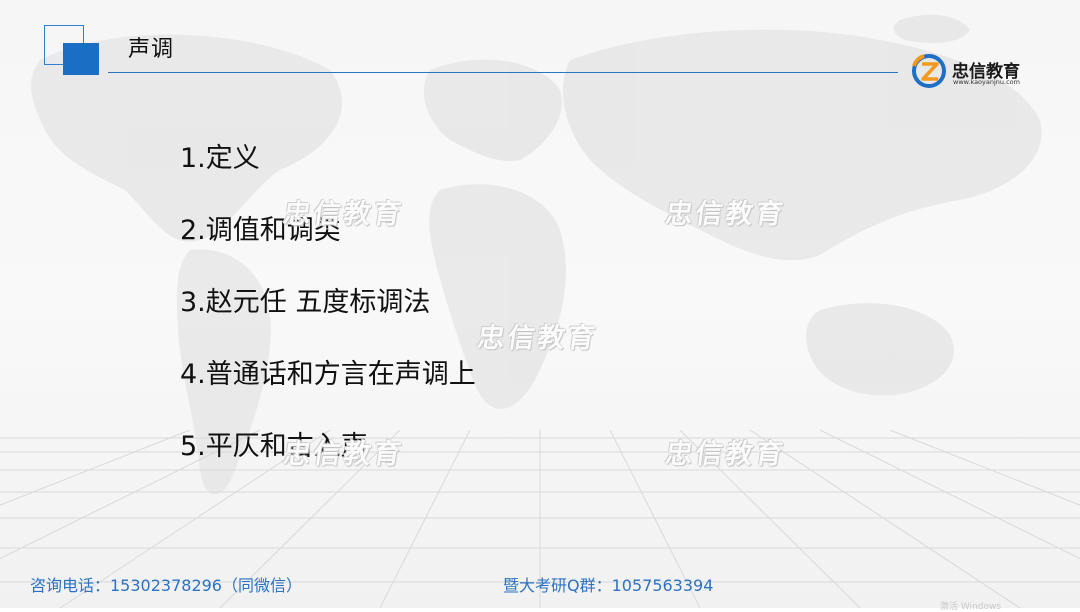  Describe the element at coordinates (503, 72) in the screenshot. I see `title-divider` at that location.